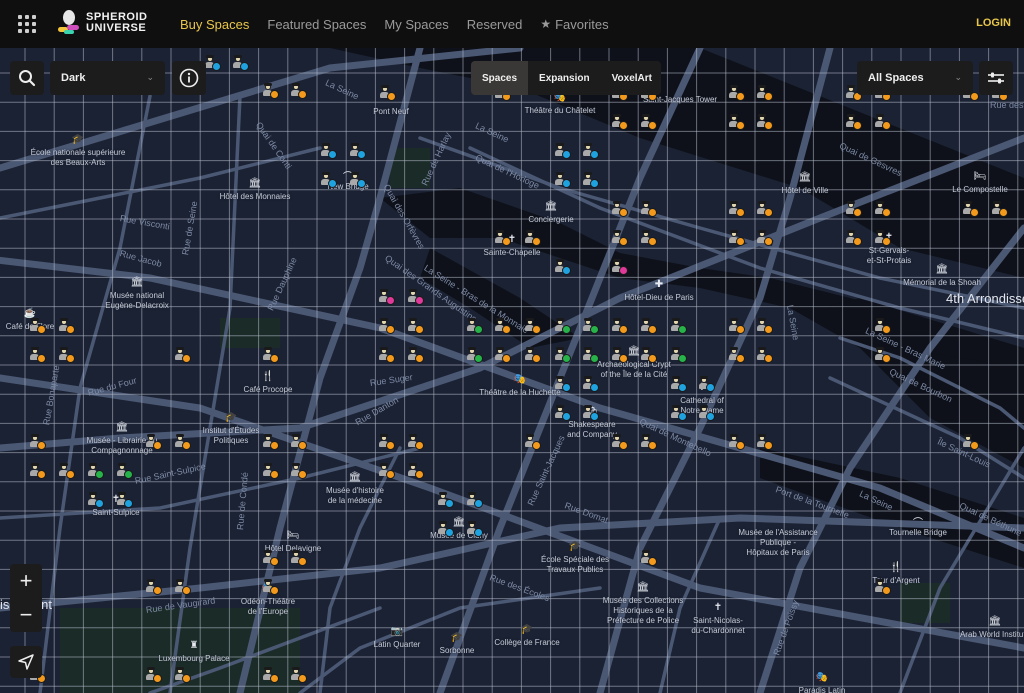  Describe the element at coordinates (631, 78) in the screenshot. I see `tab-voxelart: VoxelArt` at that location.